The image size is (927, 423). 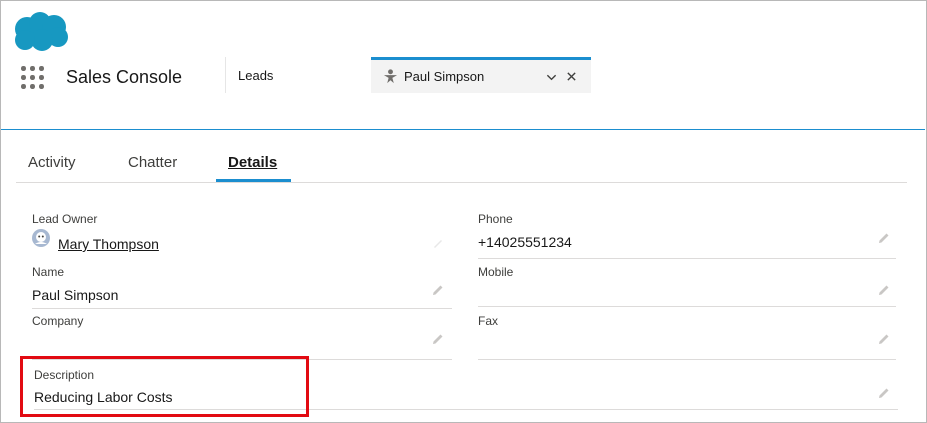 What do you see at coordinates (41, 238) in the screenshot?
I see `user-avatar-icon` at bounding box center [41, 238].